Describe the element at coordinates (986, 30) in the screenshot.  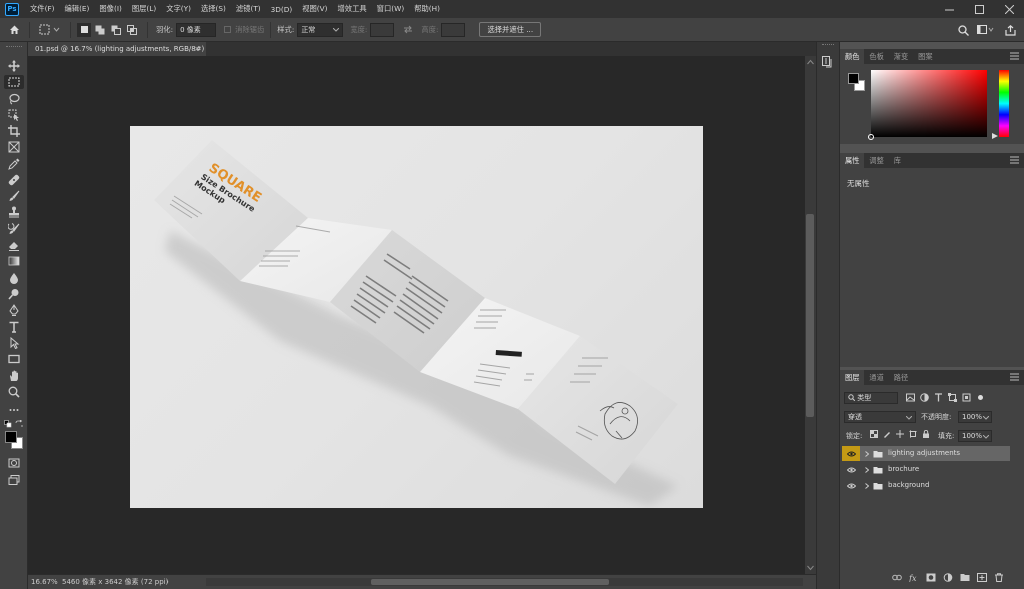
I see `workspace-button` at that location.